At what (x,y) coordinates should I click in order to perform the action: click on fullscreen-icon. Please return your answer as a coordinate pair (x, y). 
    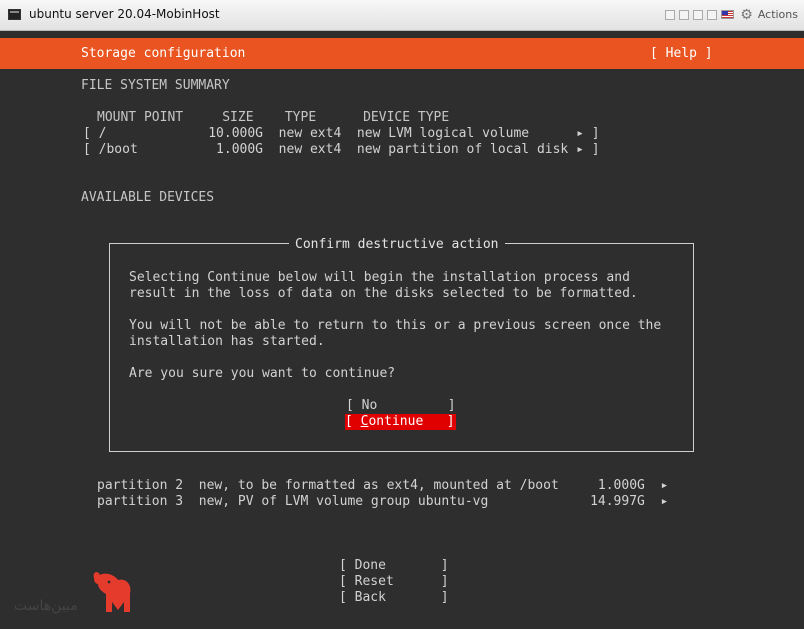
    Looking at the image, I should click on (670, 14).